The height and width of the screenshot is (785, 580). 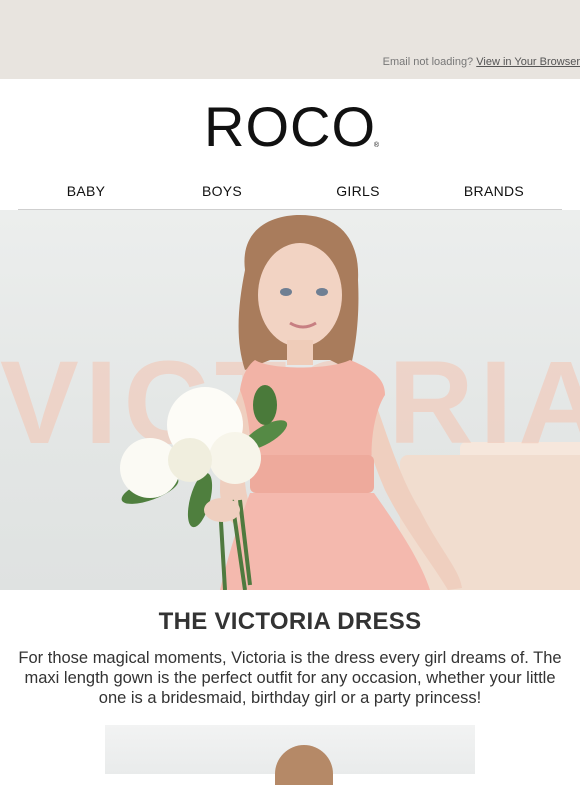 What do you see at coordinates (376, 145) in the screenshot?
I see `logo-registered-mark: ®` at bounding box center [376, 145].